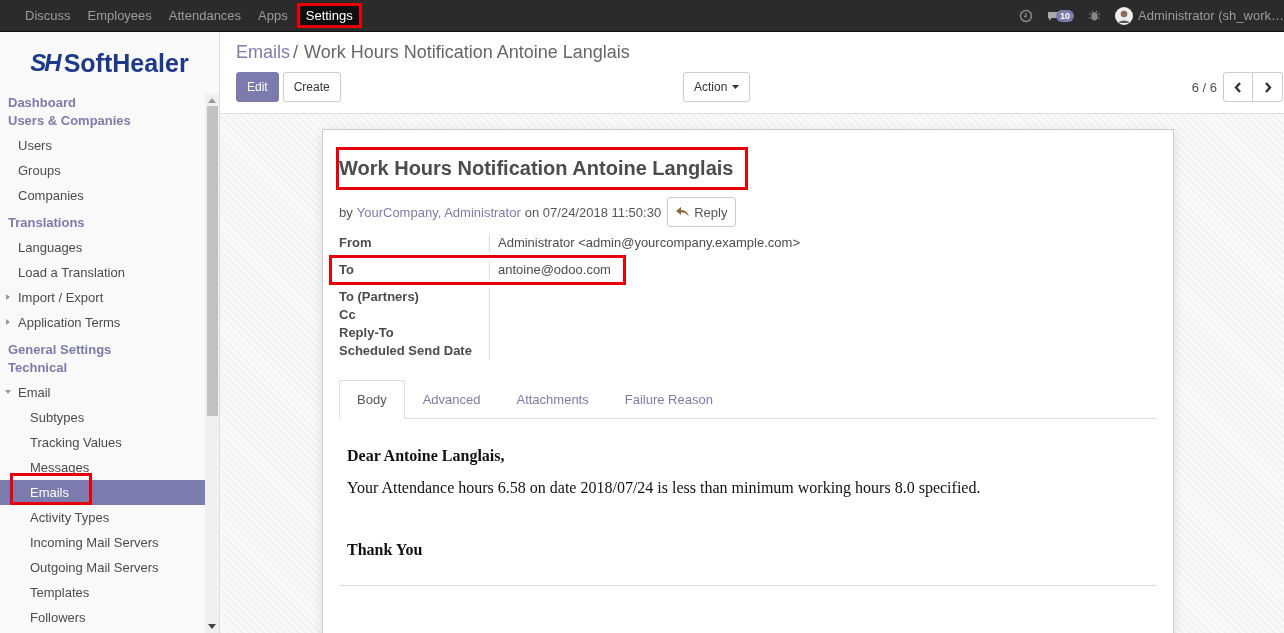 Image resolution: width=1284 pixels, height=633 pixels. What do you see at coordinates (102, 170) in the screenshot?
I see `sidebar-item: Groups` at bounding box center [102, 170].